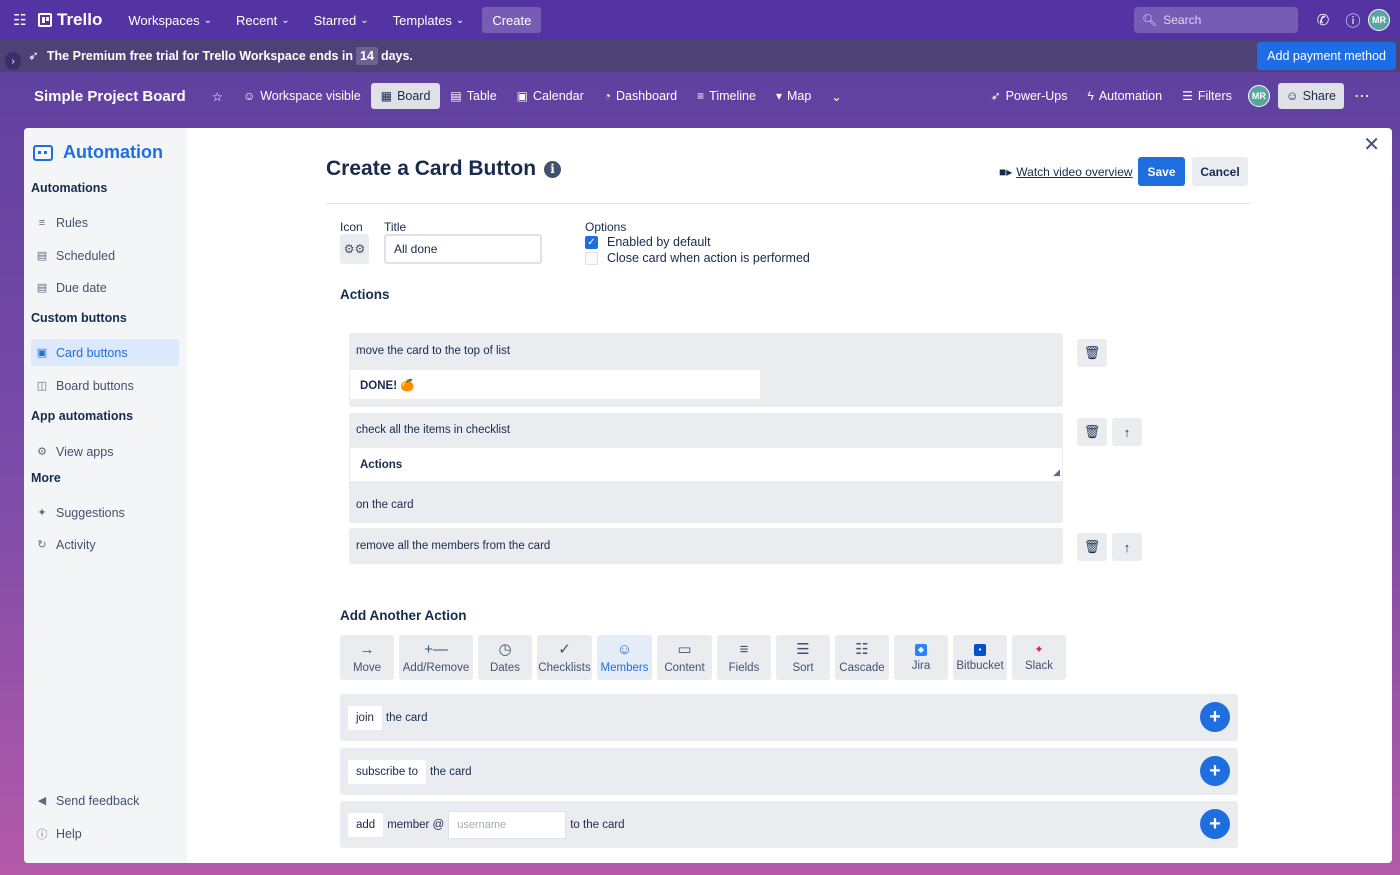  I want to click on view-map: ▾ Map, so click(793, 96).